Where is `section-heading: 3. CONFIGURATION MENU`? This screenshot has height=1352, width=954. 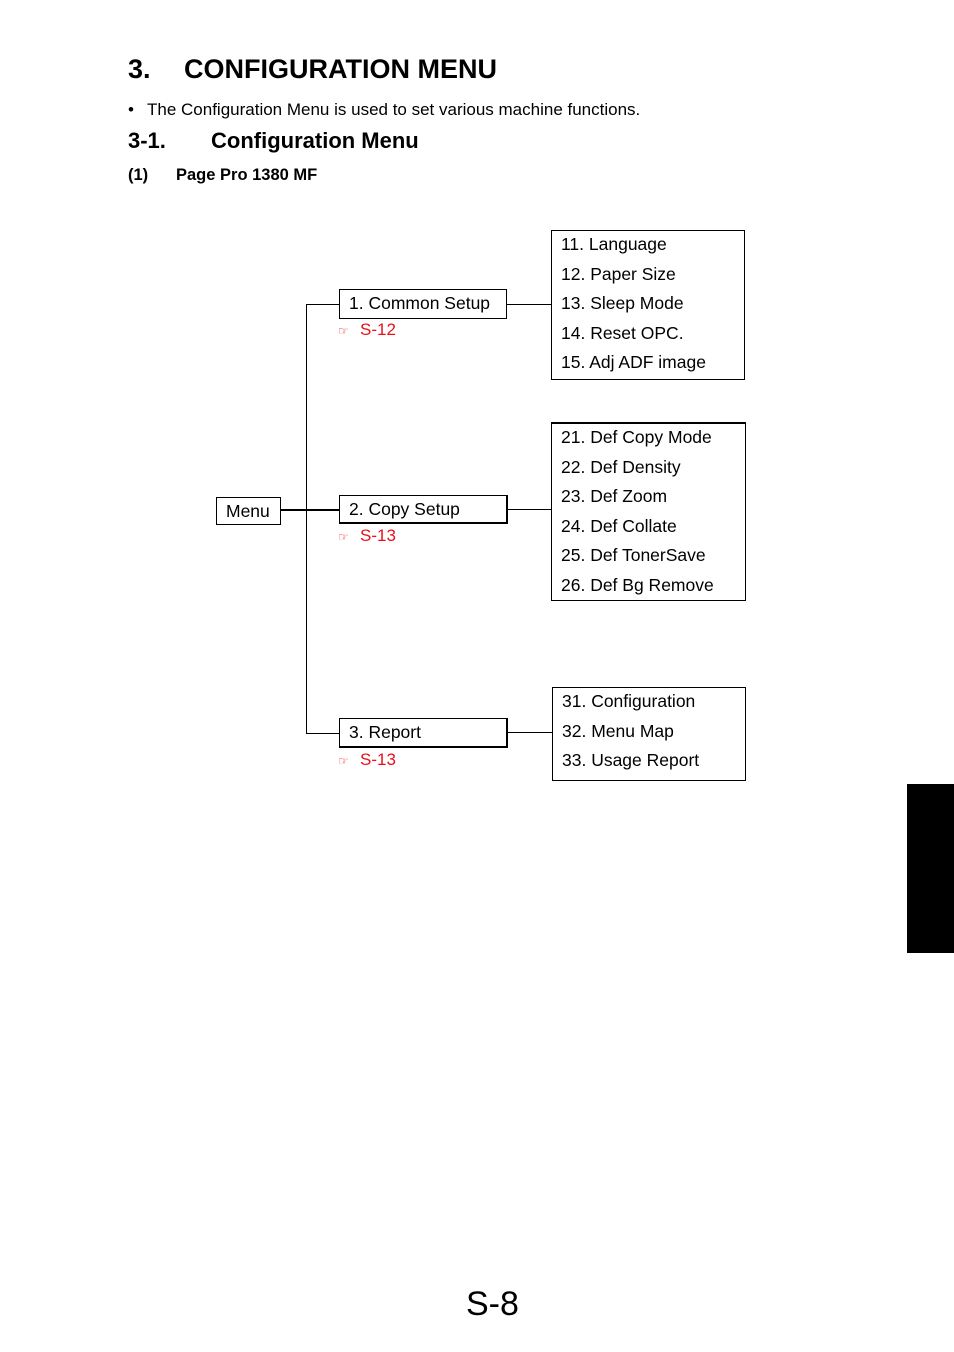 section-heading: 3. CONFIGURATION MENU is located at coordinates (312, 69).